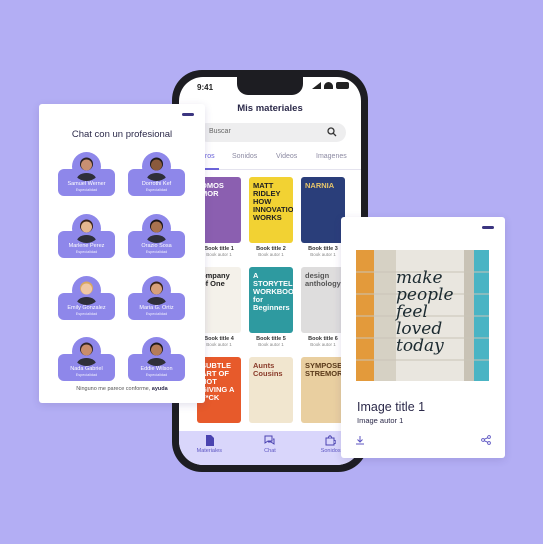  I want to click on bottom-tab-bar: Materiales Chat Sonidos, so click(270, 448).